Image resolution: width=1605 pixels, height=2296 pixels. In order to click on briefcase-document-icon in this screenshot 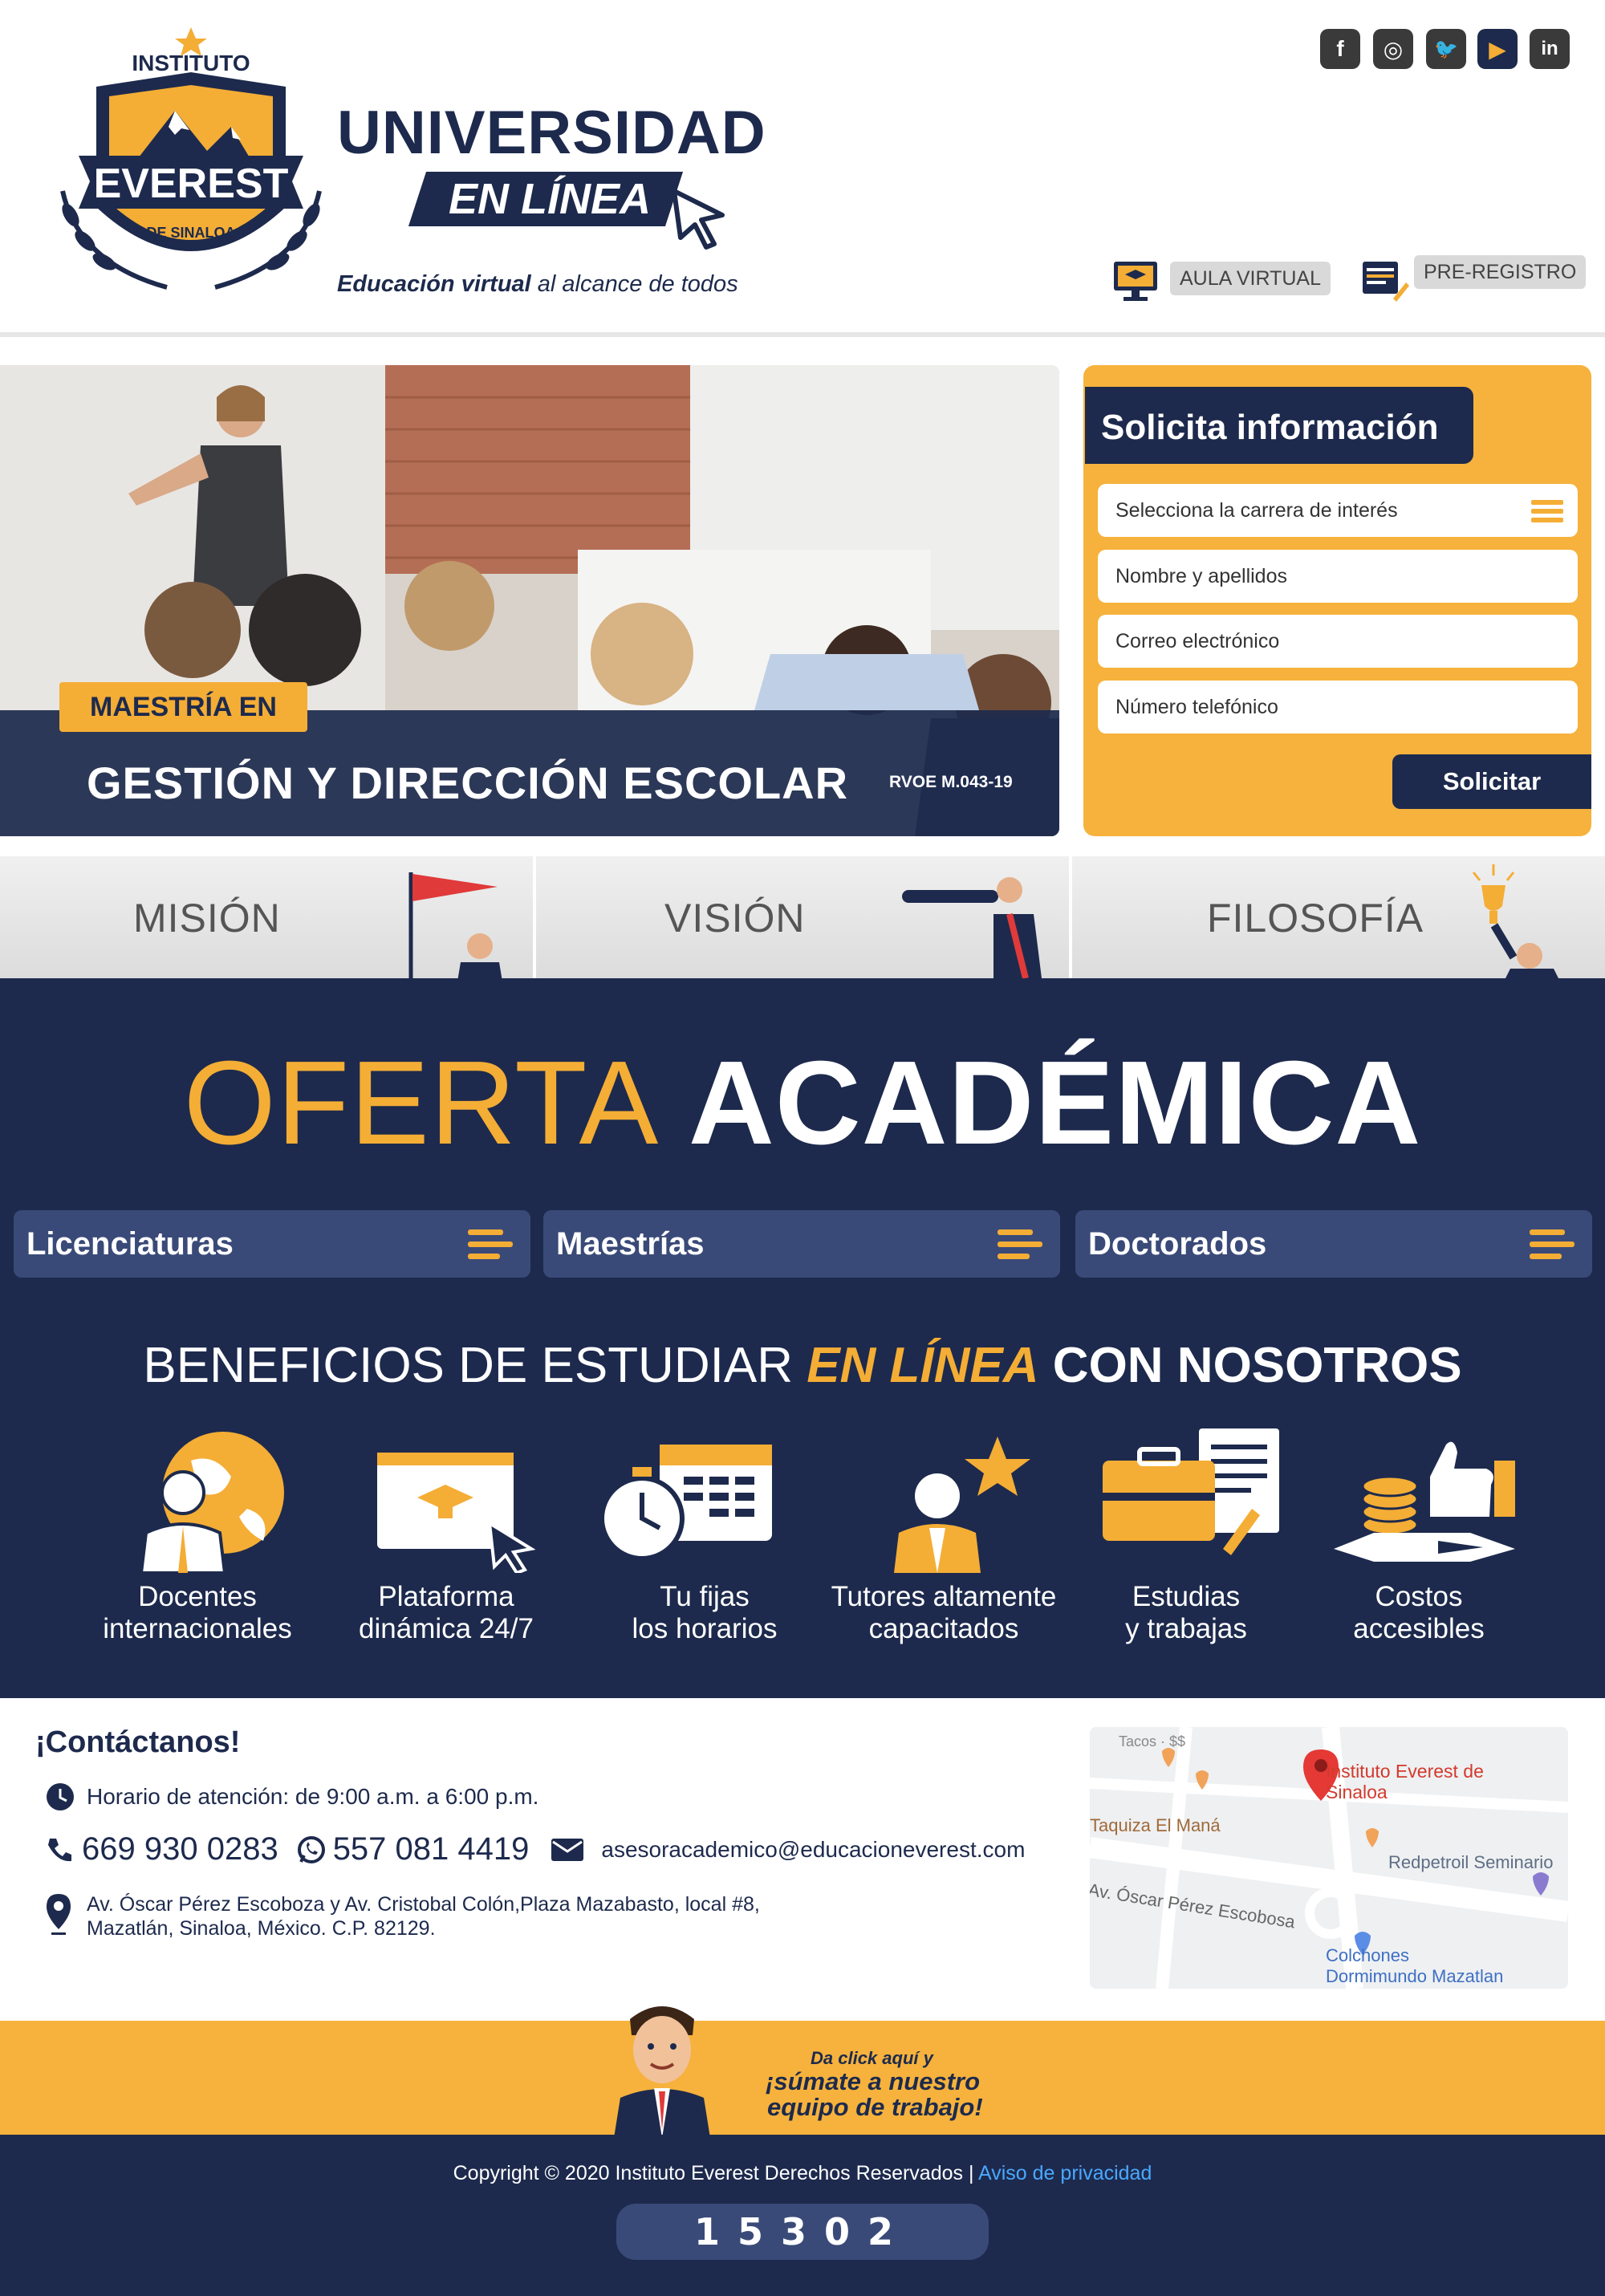, I will do `click(1191, 1491)`.